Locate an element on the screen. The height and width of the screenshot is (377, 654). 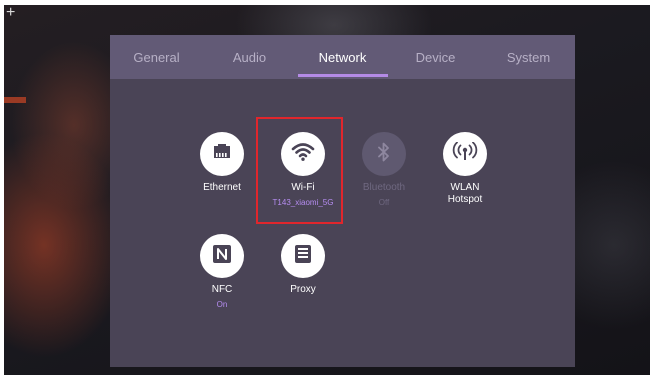
tab-underline is located at coordinates (342, 75).